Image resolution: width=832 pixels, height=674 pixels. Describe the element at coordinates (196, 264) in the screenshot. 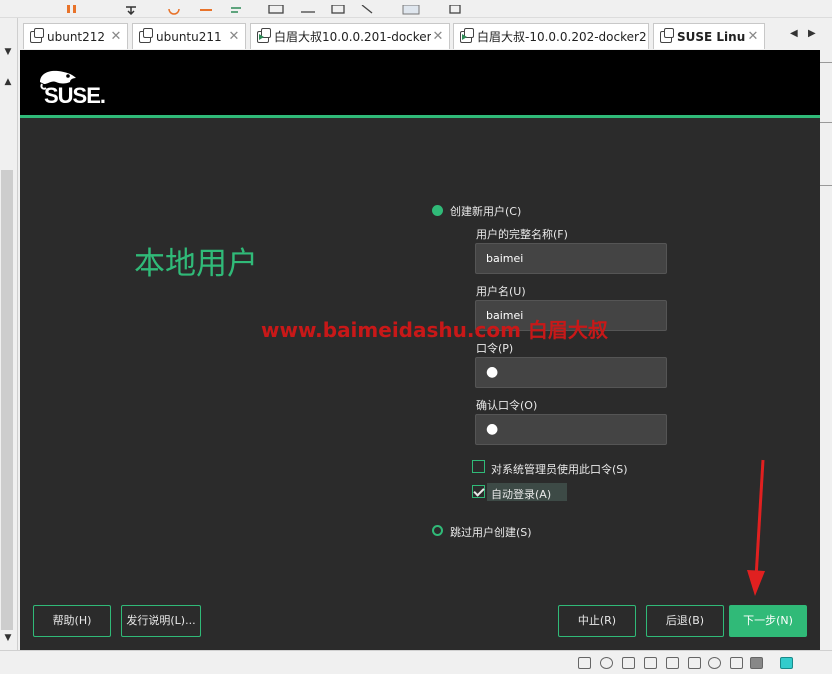

I see `page-title: 本地用户` at that location.